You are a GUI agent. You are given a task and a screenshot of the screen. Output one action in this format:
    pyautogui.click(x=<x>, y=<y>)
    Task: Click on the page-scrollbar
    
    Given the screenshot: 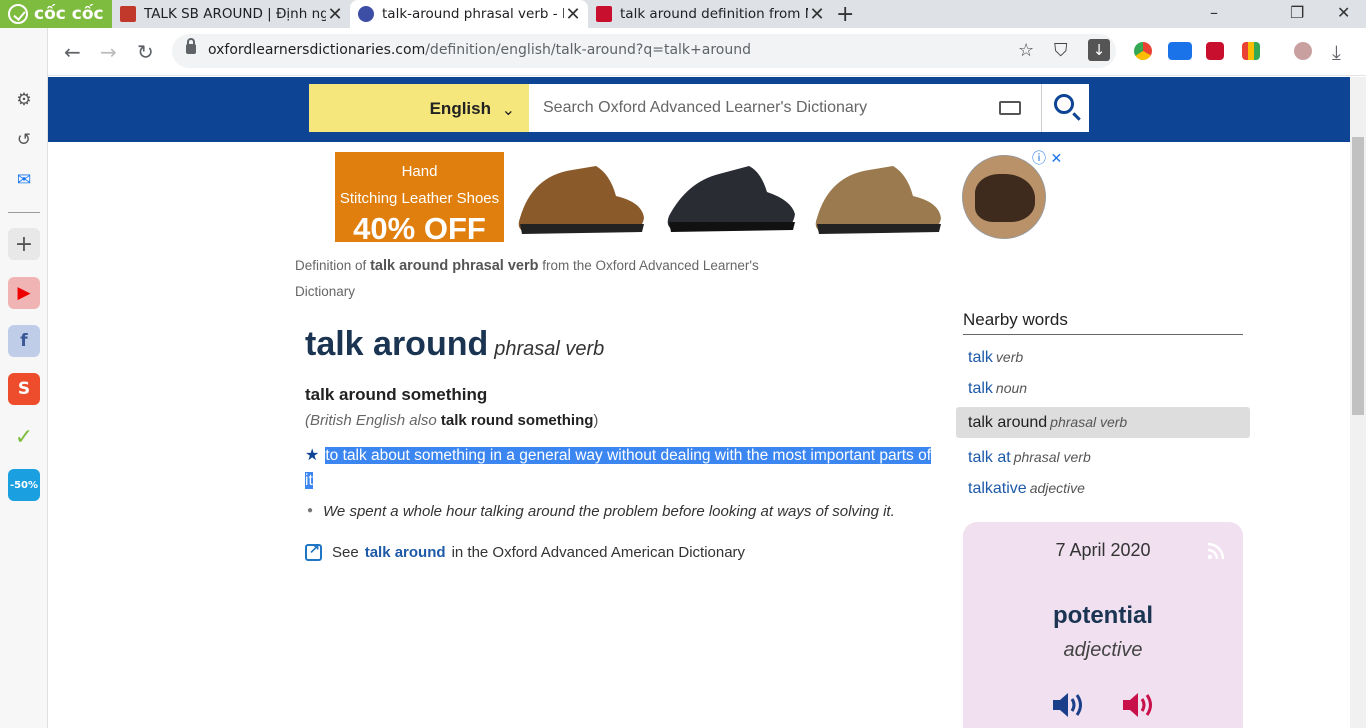 What is the action you would take?
    pyautogui.click(x=1358, y=402)
    